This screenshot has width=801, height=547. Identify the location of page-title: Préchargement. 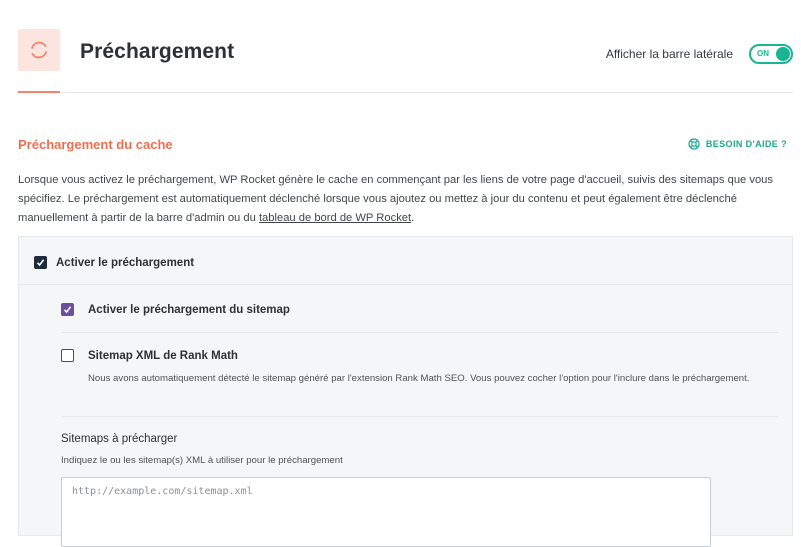
(157, 51).